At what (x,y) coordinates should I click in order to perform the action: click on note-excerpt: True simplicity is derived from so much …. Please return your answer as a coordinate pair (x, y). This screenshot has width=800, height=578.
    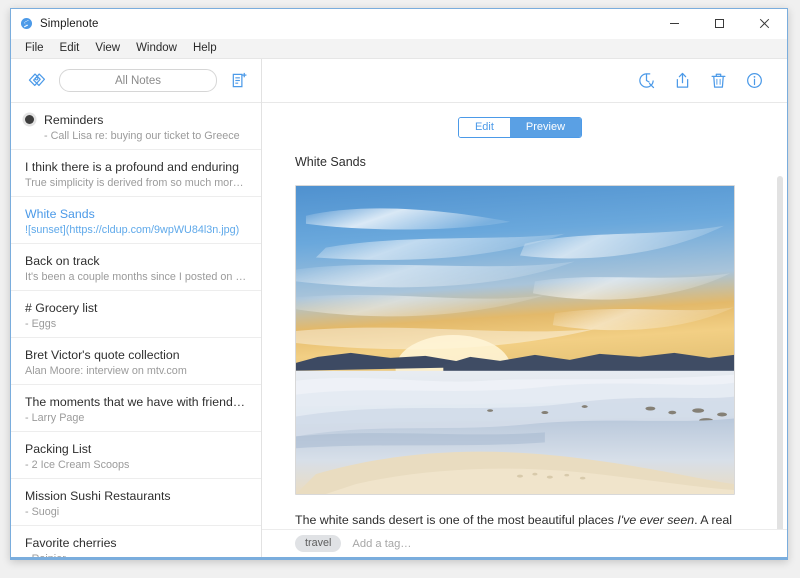
    Looking at the image, I should click on (136, 183).